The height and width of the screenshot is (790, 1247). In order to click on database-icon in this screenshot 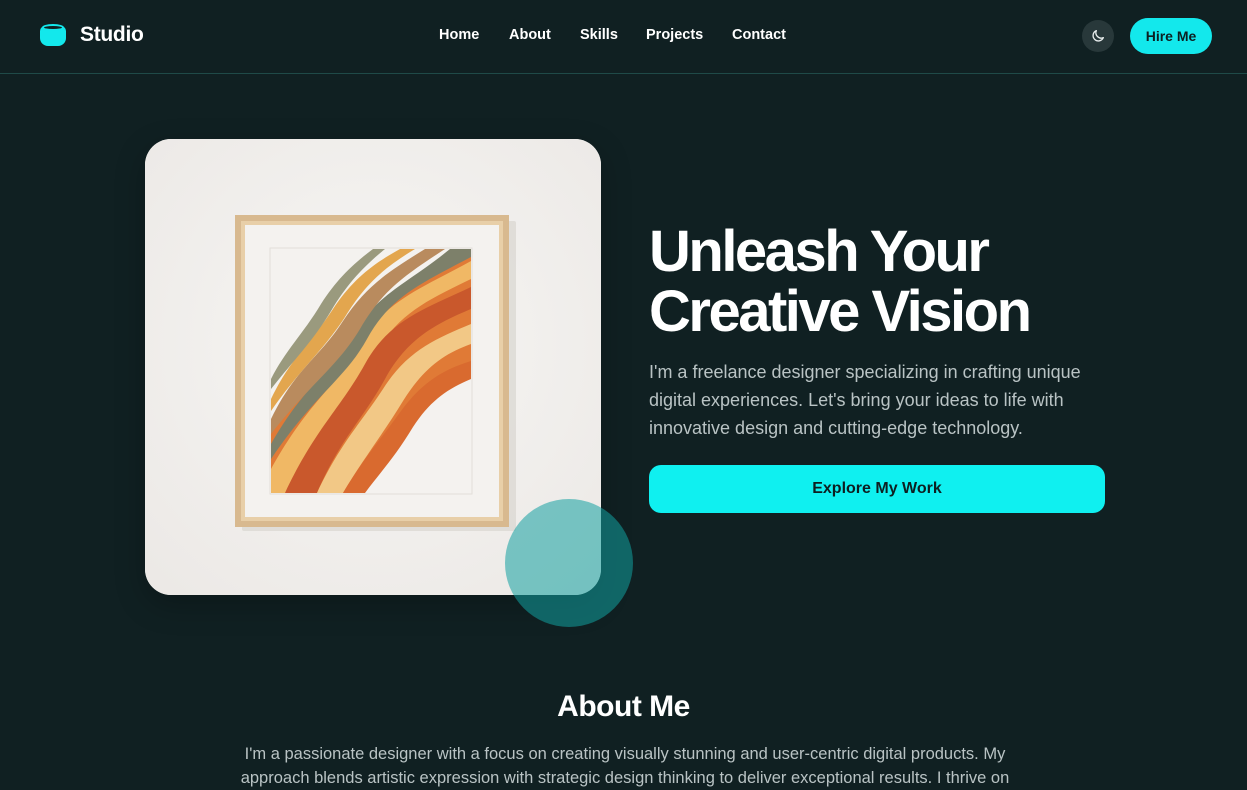, I will do `click(53, 35)`.